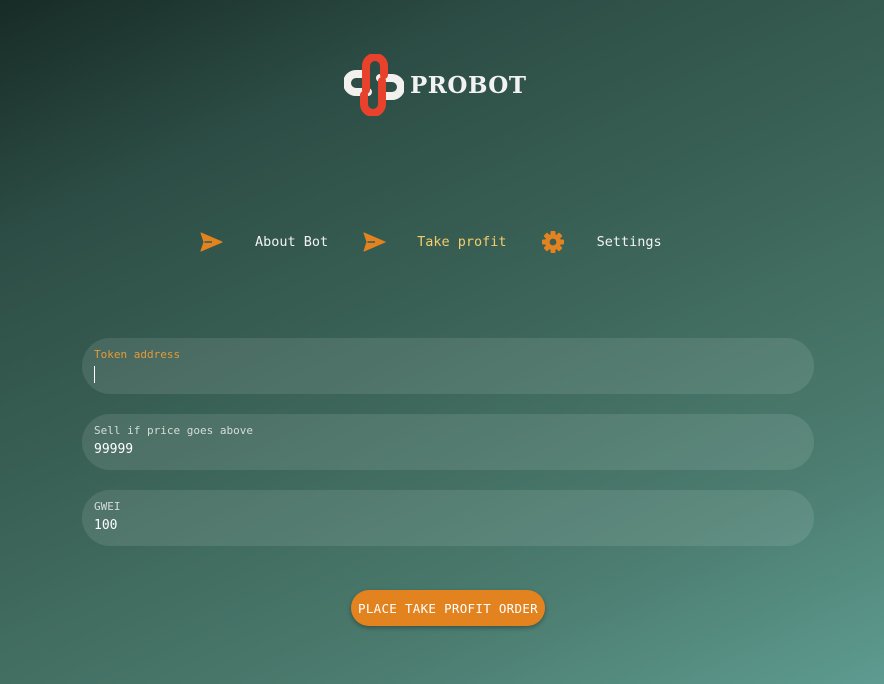 The height and width of the screenshot is (684, 884). What do you see at coordinates (448, 608) in the screenshot?
I see `place-take-profit-order-button: PLACE TAKE PROFIT ORDER` at bounding box center [448, 608].